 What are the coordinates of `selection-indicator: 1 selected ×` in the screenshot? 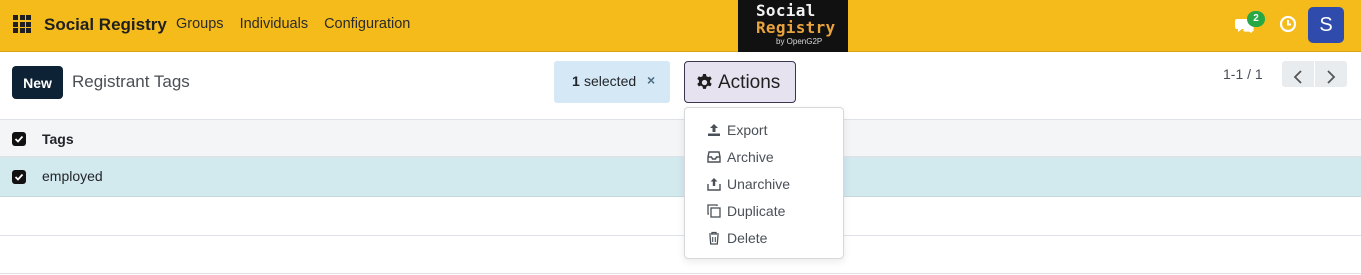 It's located at (612, 82).